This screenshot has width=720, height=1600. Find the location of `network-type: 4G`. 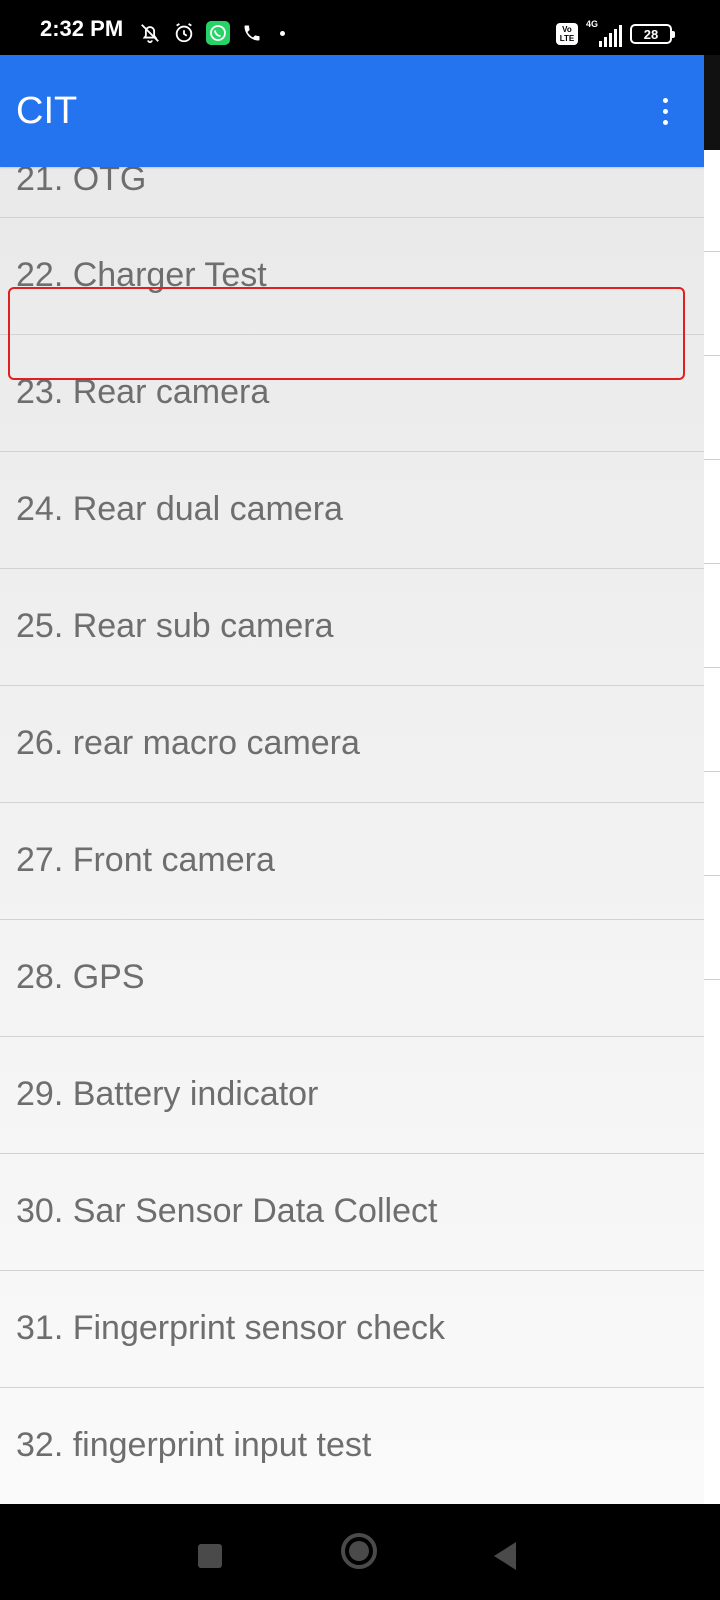

network-type: 4G is located at coordinates (592, 24).